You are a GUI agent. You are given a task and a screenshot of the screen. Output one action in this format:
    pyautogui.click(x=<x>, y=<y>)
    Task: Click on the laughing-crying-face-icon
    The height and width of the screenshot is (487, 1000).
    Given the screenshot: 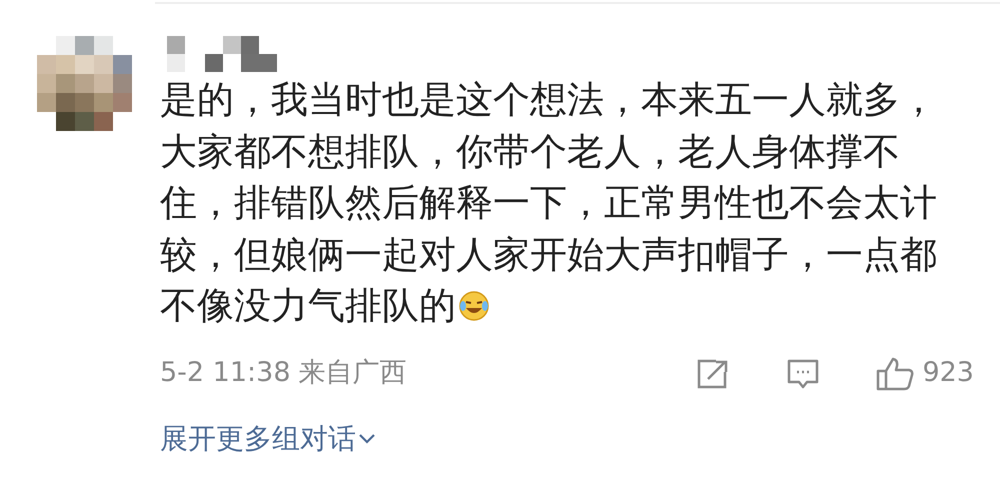 What is the action you would take?
    pyautogui.click(x=474, y=306)
    